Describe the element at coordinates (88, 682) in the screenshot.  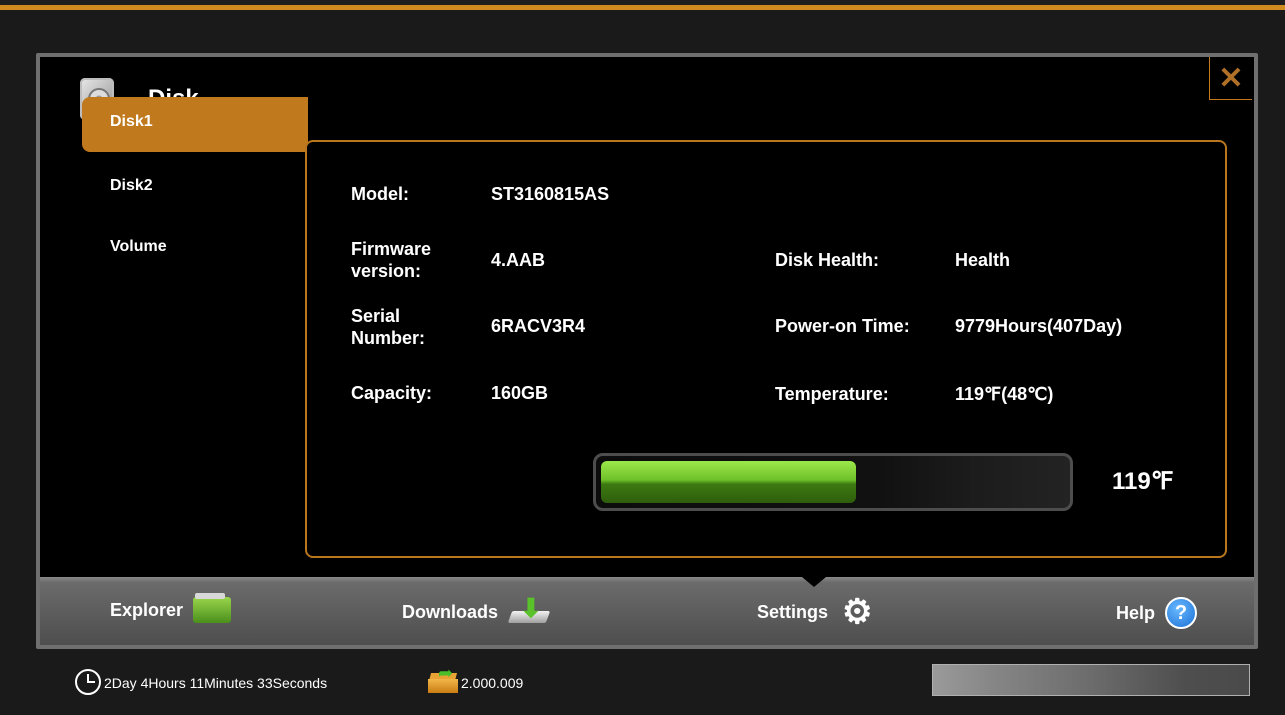
I see `clock-icon` at that location.